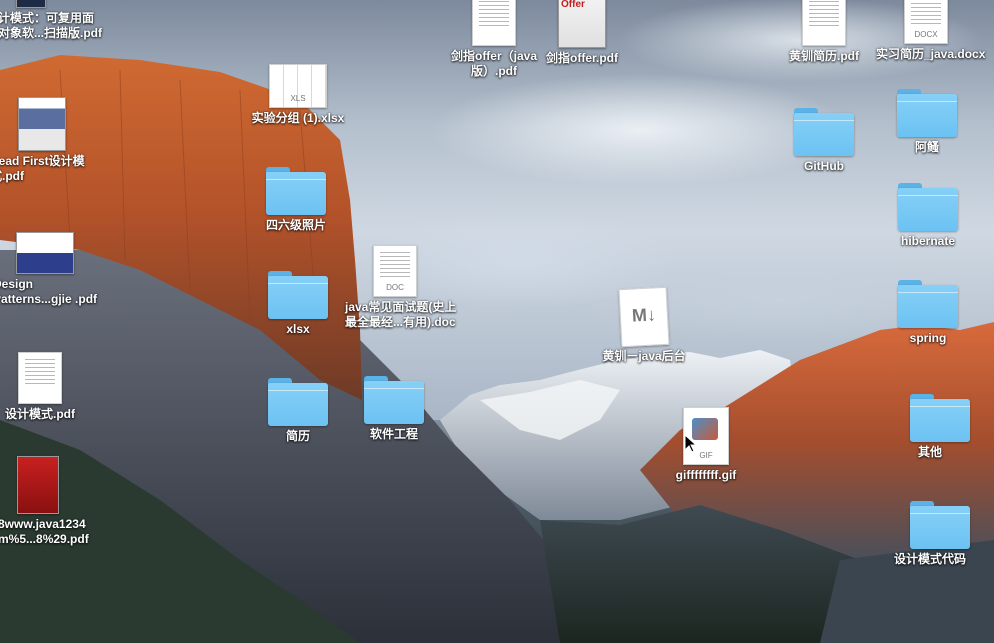 The image size is (994, 643). Describe the element at coordinates (494, 63) in the screenshot. I see `icon-label: 剑指offer（java 版）.pdf` at that location.